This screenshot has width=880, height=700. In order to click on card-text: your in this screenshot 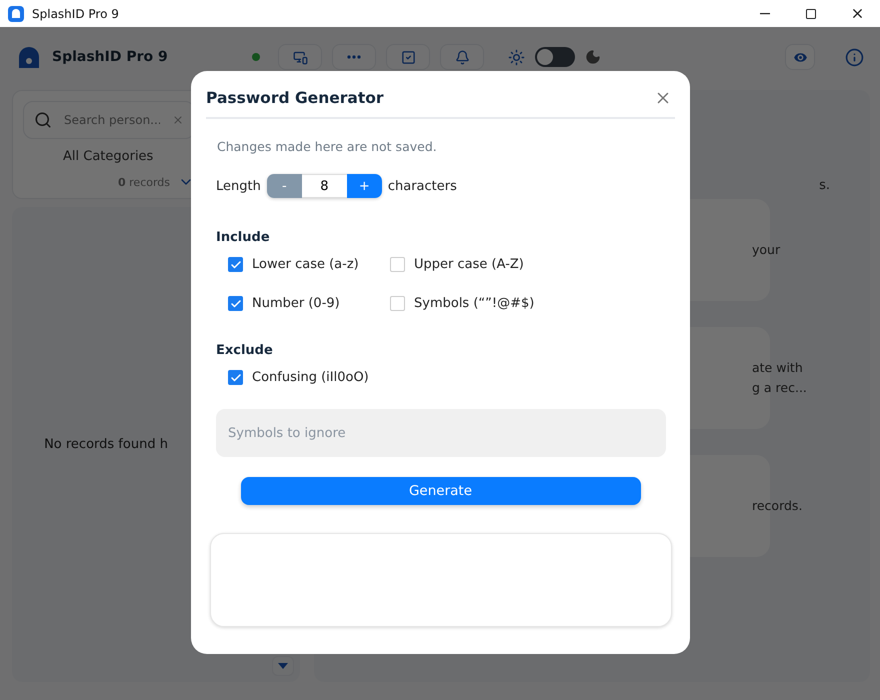, I will do `click(766, 250)`.